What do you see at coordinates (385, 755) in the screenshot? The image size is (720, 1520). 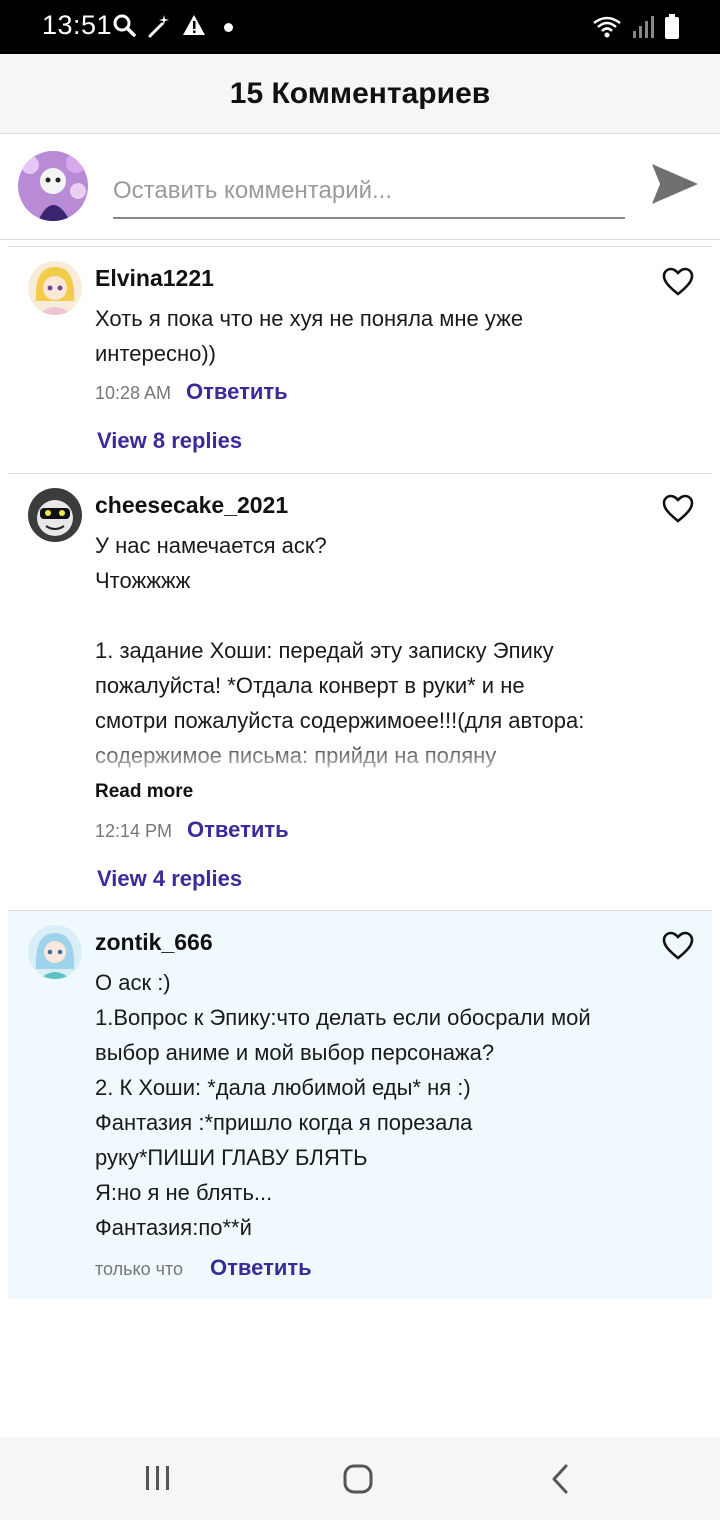 I see `text-fade` at bounding box center [385, 755].